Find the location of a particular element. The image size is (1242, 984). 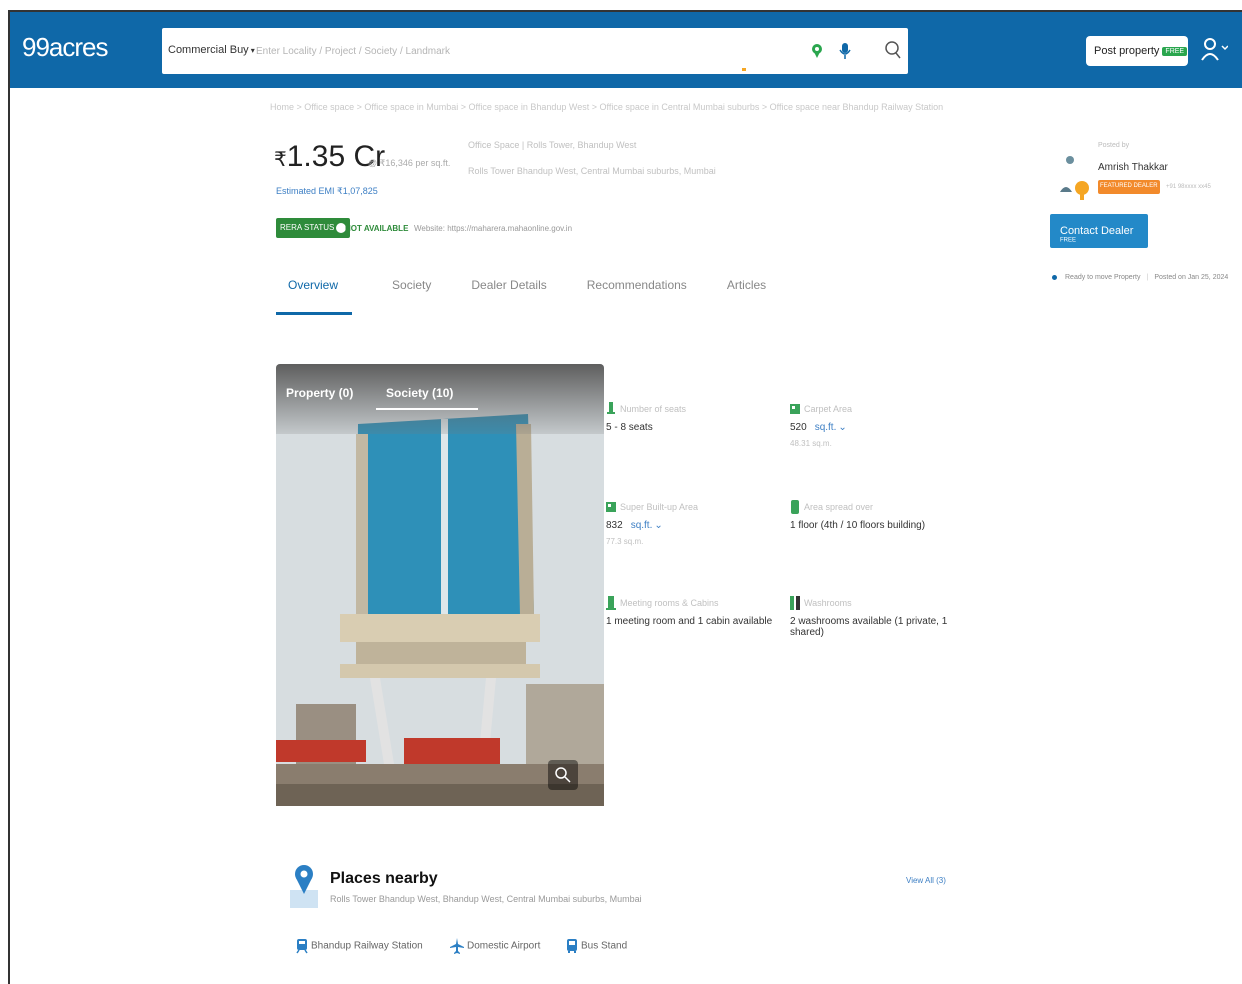

feature-seats: Number of seats 5 - 8 seats is located at coordinates (646, 417).